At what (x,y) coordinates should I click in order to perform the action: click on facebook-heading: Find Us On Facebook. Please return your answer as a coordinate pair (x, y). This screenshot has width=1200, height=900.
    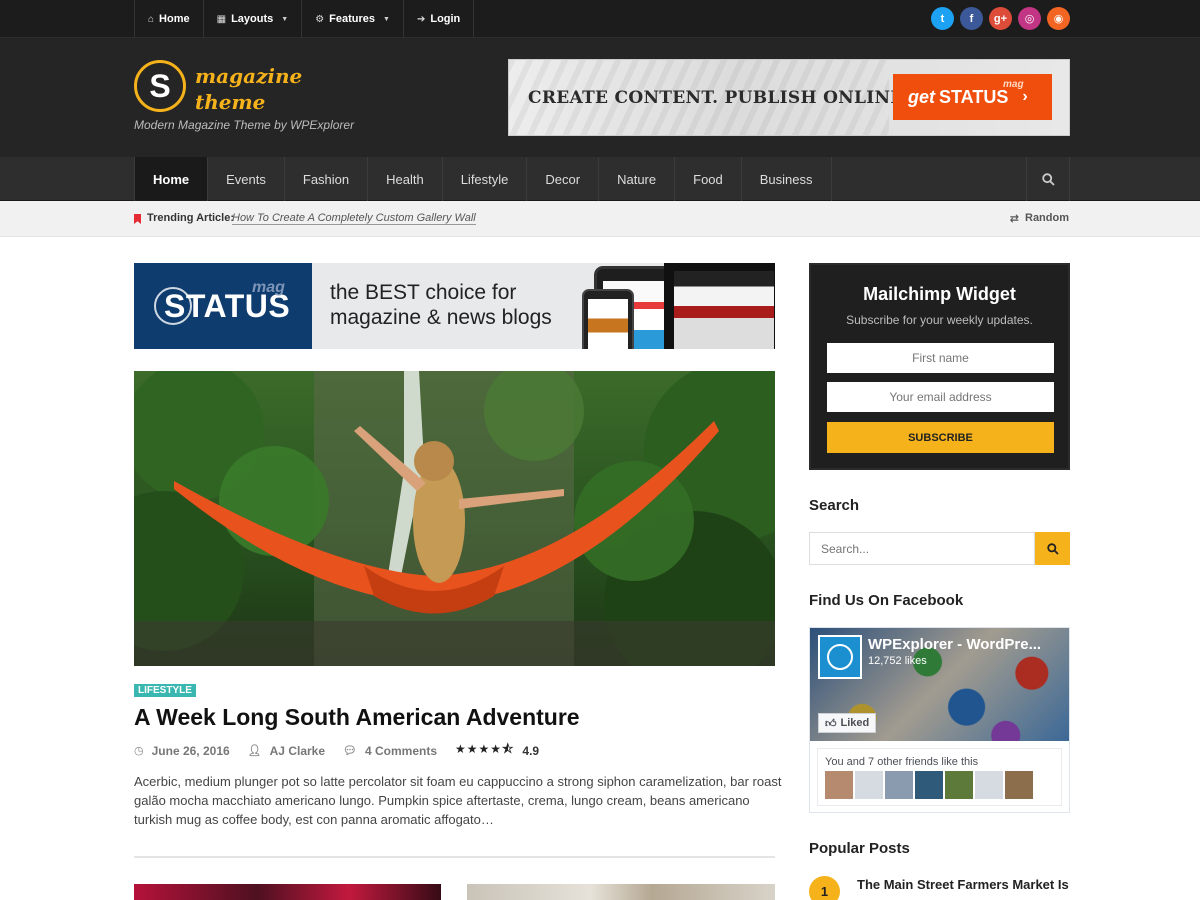
    Looking at the image, I should click on (886, 600).